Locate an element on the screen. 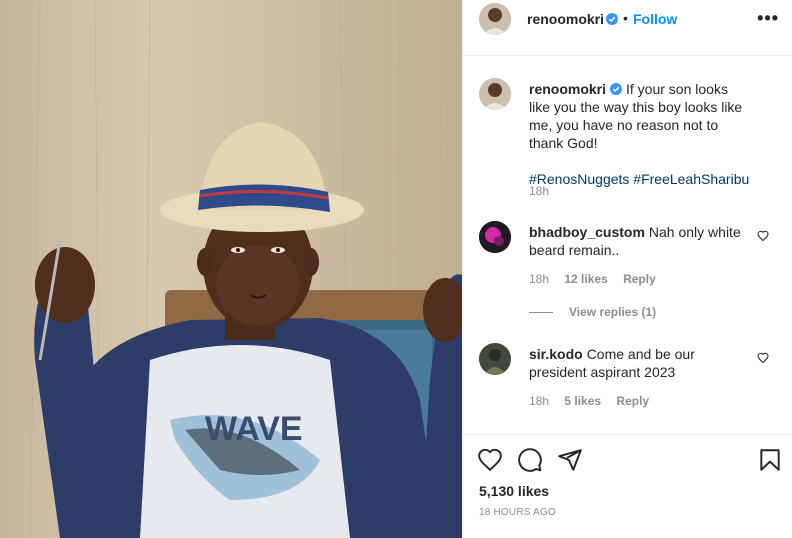  likes-count: 5,130 likes is located at coordinates (514, 491).